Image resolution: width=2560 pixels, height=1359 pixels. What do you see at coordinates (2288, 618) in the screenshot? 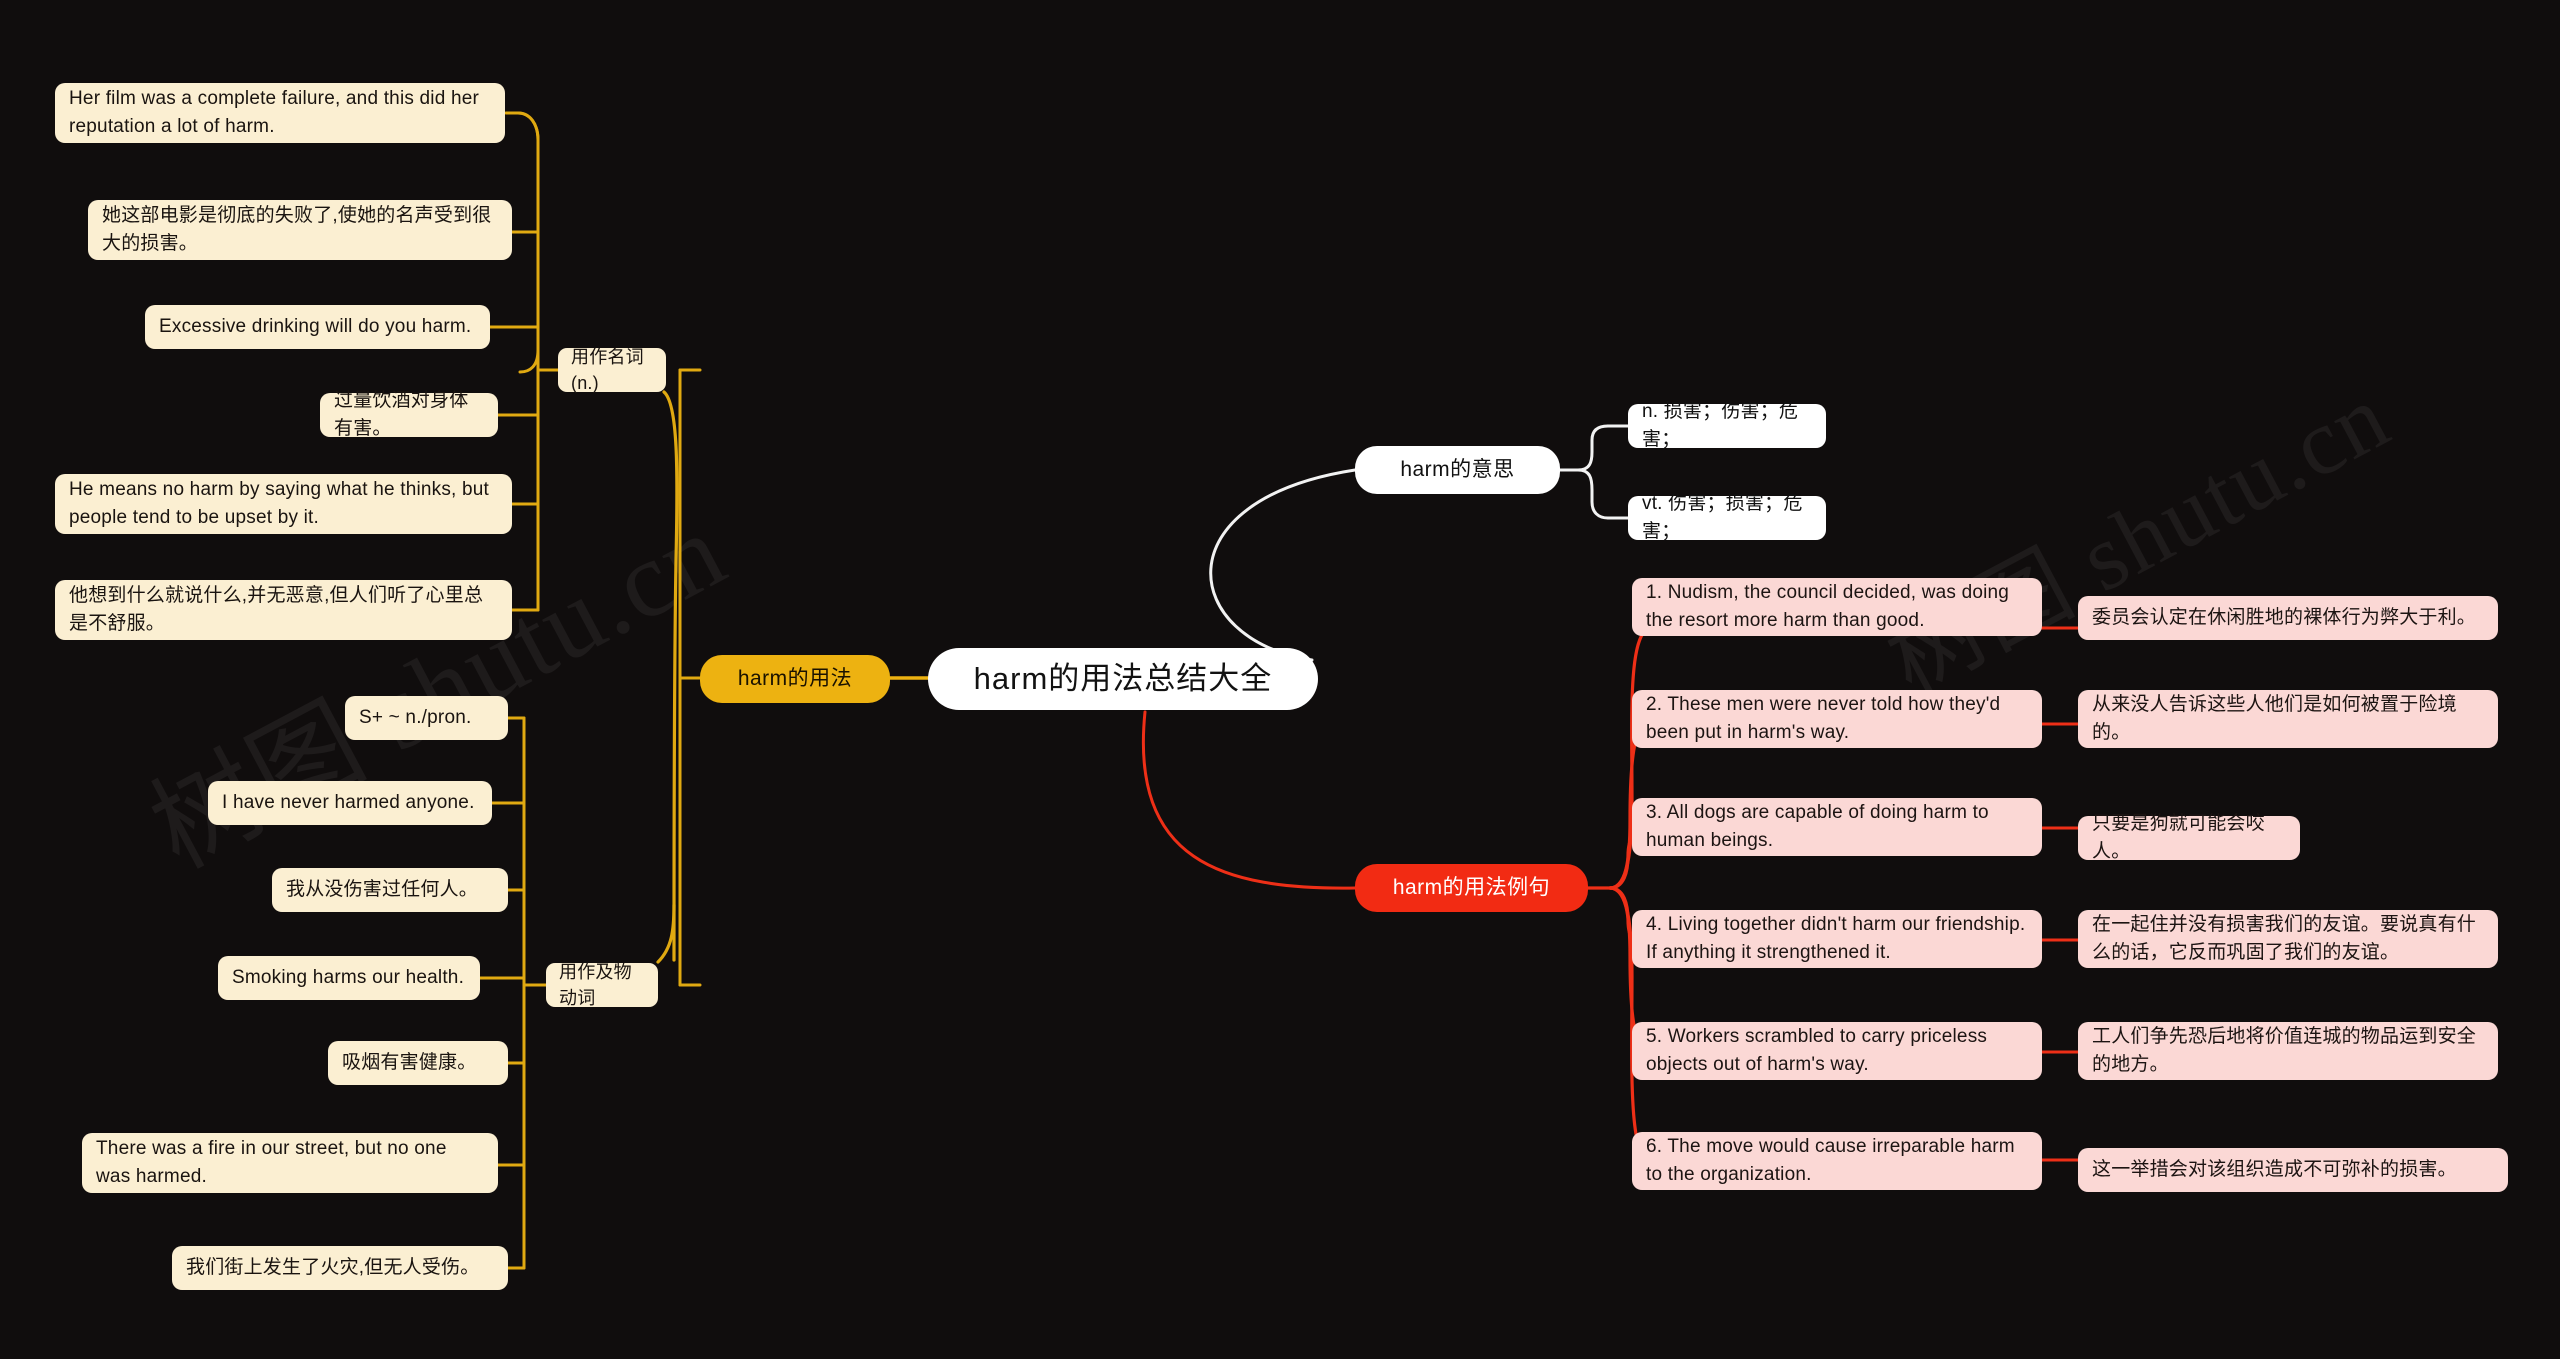
I see `leaf-example-zh-1: 委员会认定在休闲胜地的裸体行为弊大于利。` at bounding box center [2288, 618].